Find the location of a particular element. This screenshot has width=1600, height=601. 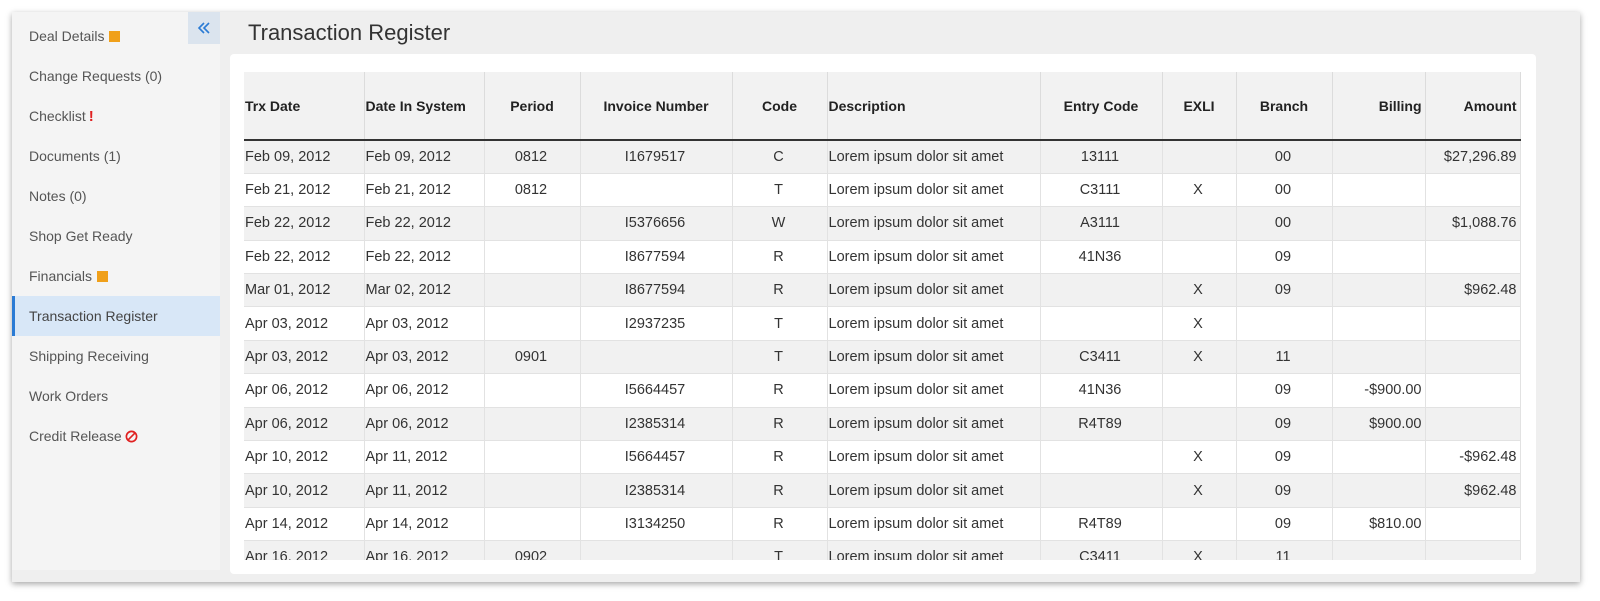

column-header-amount: Amount is located at coordinates (1473, 106).